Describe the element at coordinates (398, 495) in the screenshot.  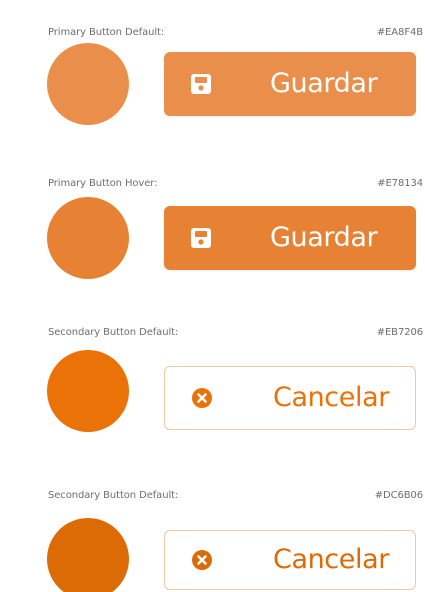
I see `swatch-hex: #DC6B06` at that location.